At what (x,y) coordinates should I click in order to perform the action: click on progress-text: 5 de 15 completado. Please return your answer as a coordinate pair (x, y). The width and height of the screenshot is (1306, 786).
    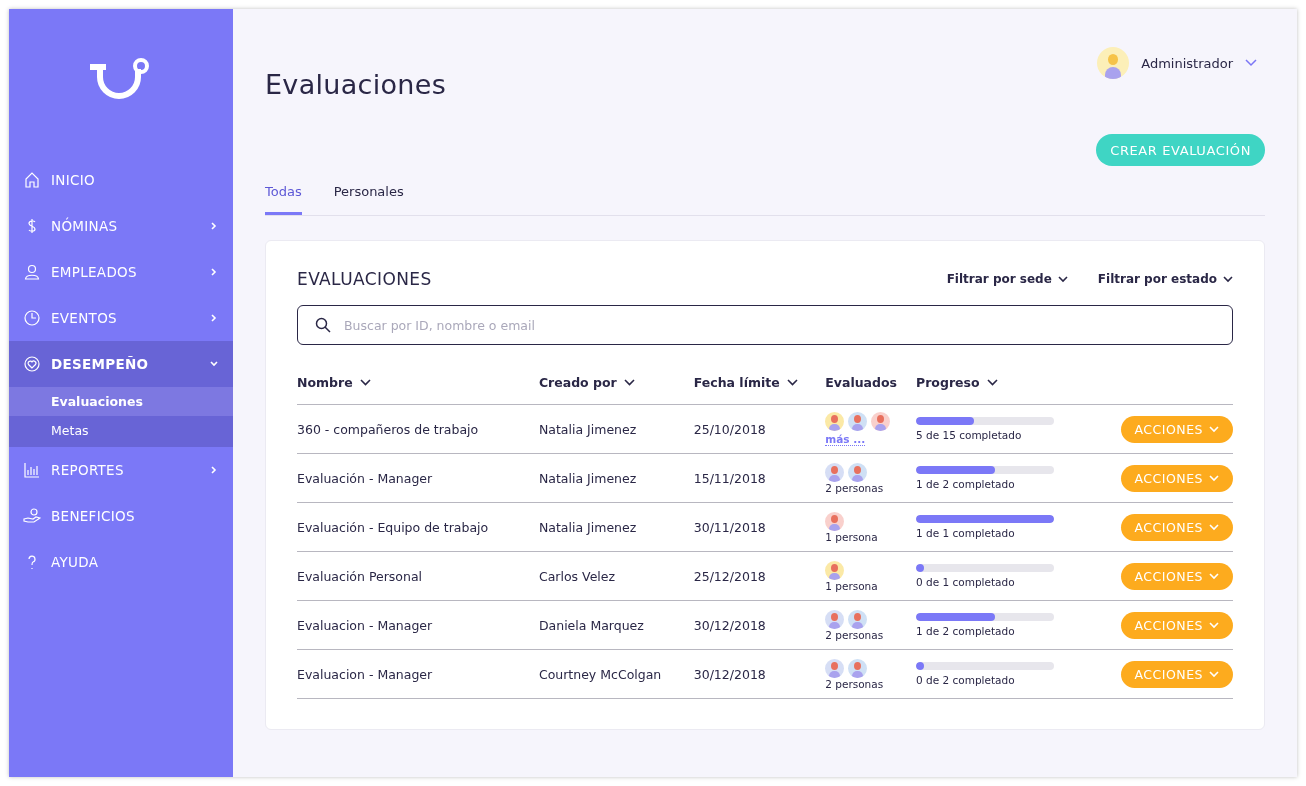
    Looking at the image, I should click on (969, 435).